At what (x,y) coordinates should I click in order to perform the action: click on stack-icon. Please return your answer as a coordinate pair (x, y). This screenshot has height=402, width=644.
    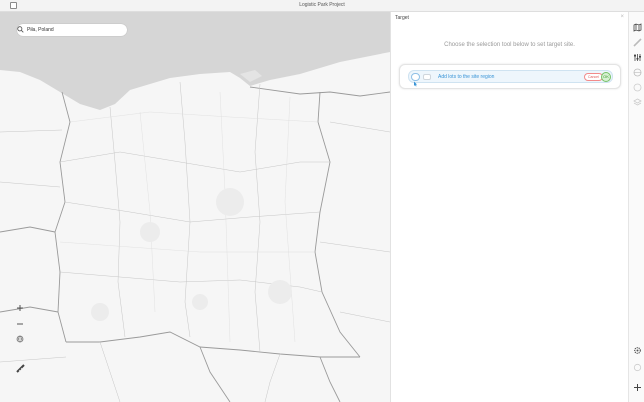
    Looking at the image, I should click on (637, 102).